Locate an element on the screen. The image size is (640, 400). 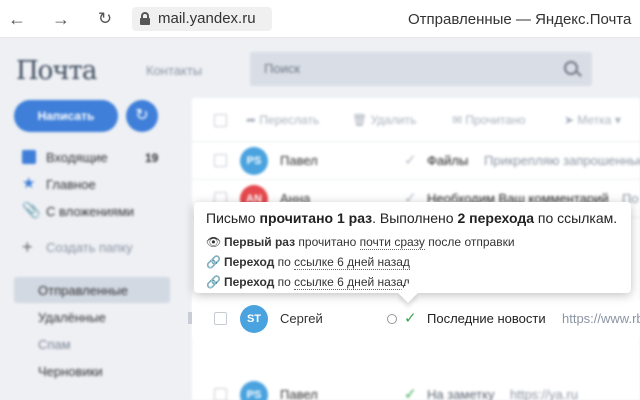
unread-toggle-icon is located at coordinates (392, 319).